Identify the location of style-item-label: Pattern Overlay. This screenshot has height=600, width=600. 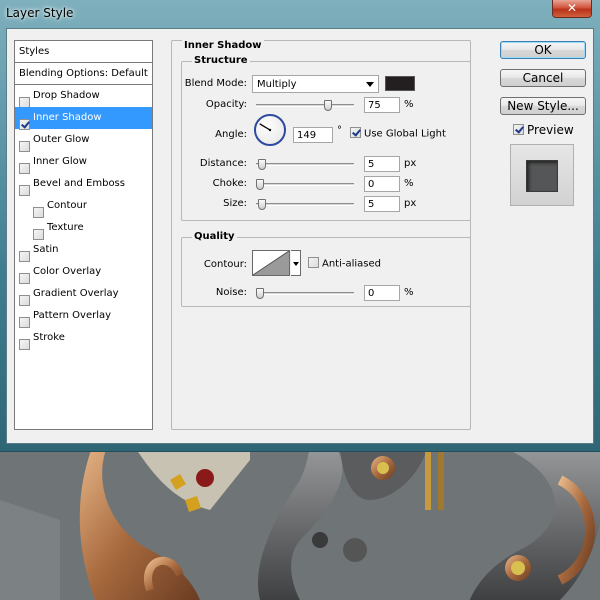
(72, 315).